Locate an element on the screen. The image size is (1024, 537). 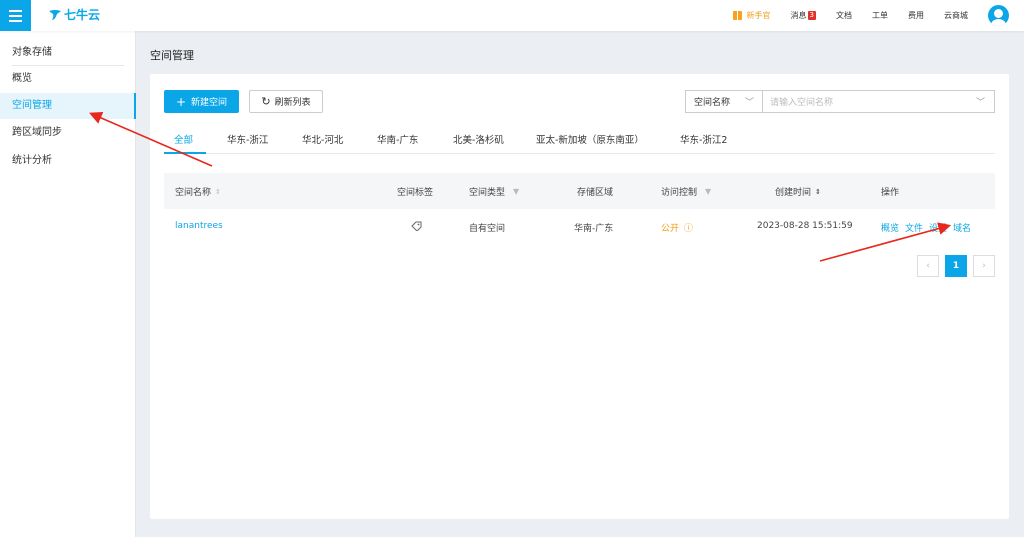
sidebar-item-overview: 概览 is located at coordinates (68, 79).